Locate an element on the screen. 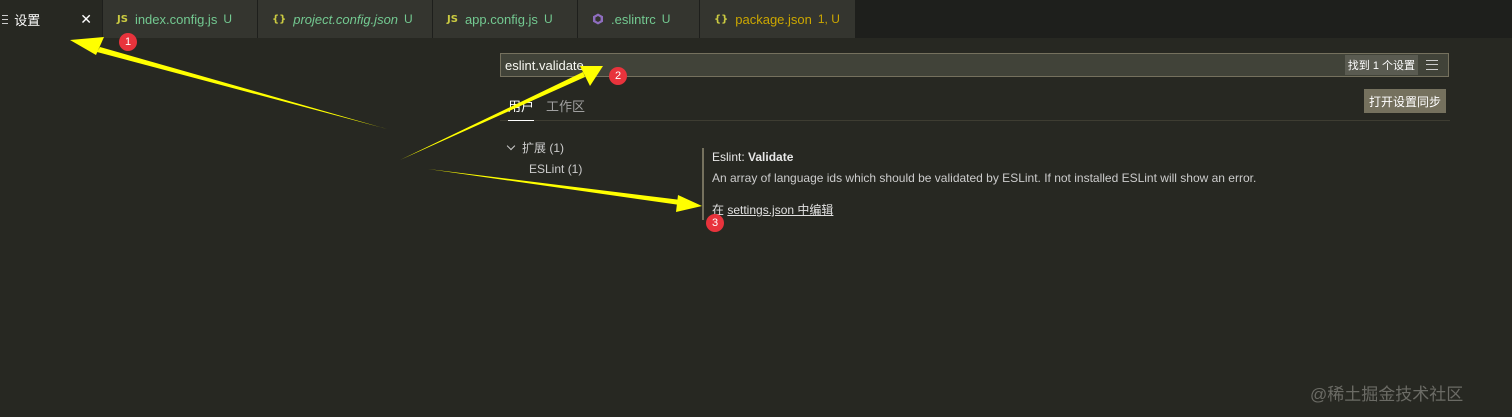 The image size is (1512, 417). chevron-down-icon is located at coordinates (511, 146).